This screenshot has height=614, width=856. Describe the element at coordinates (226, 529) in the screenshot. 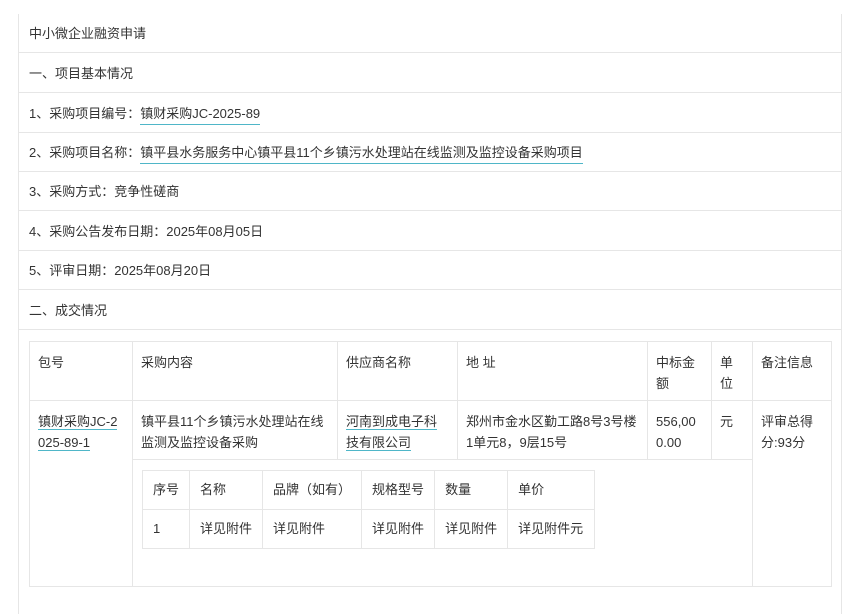

I see `item-name: 详见附件` at that location.